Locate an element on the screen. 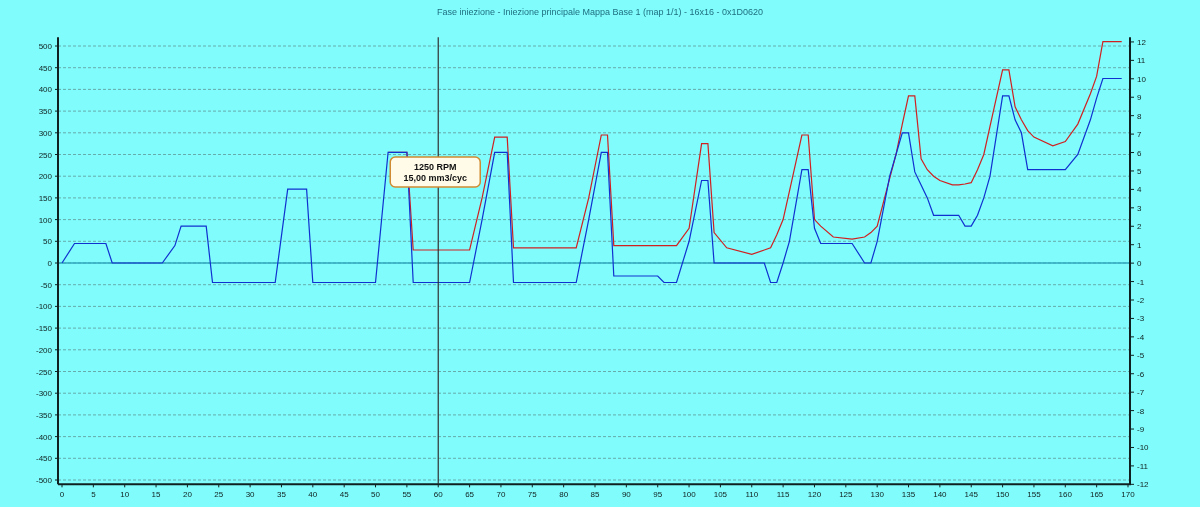 This screenshot has height=507, width=1200. x-tick-label: 45 is located at coordinates (344, 494).